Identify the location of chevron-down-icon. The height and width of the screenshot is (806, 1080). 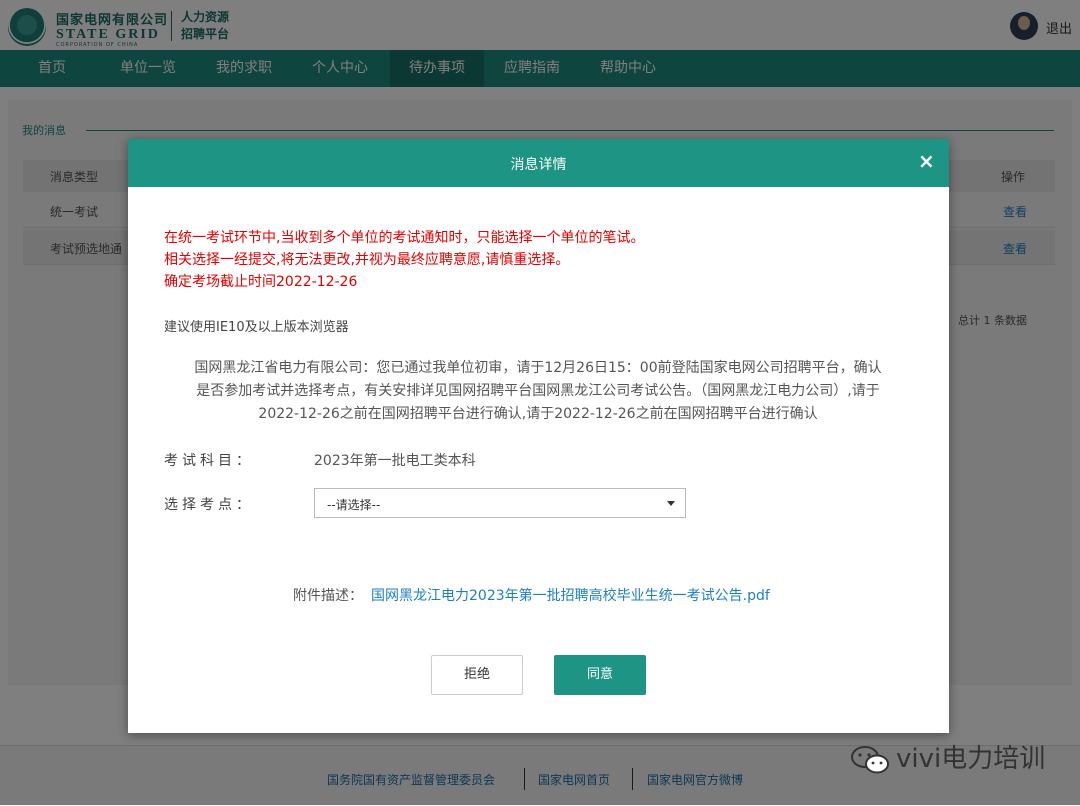
(671, 503).